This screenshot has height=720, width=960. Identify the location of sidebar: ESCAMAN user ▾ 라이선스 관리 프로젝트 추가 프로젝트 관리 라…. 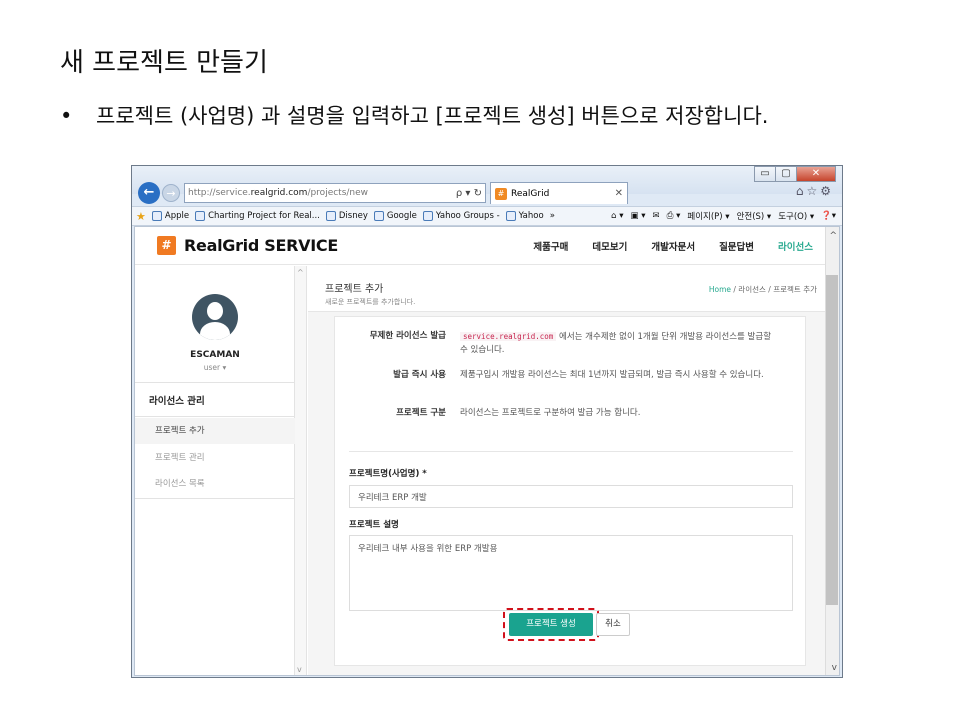
(215, 470).